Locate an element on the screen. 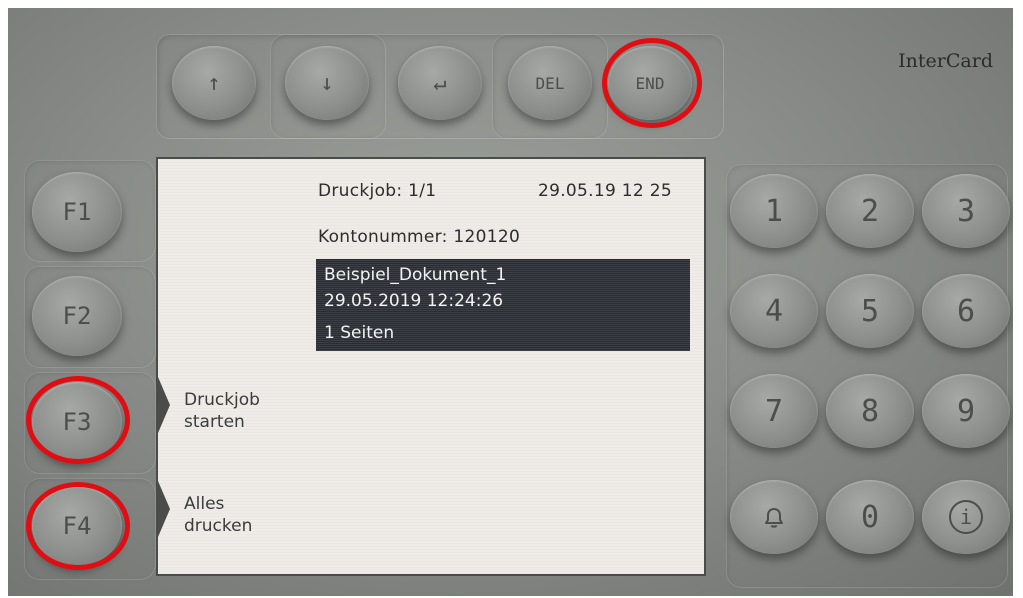 Image resolution: width=1023 pixels, height=598 pixels. key-3-label: 3 is located at coordinates (966, 211).